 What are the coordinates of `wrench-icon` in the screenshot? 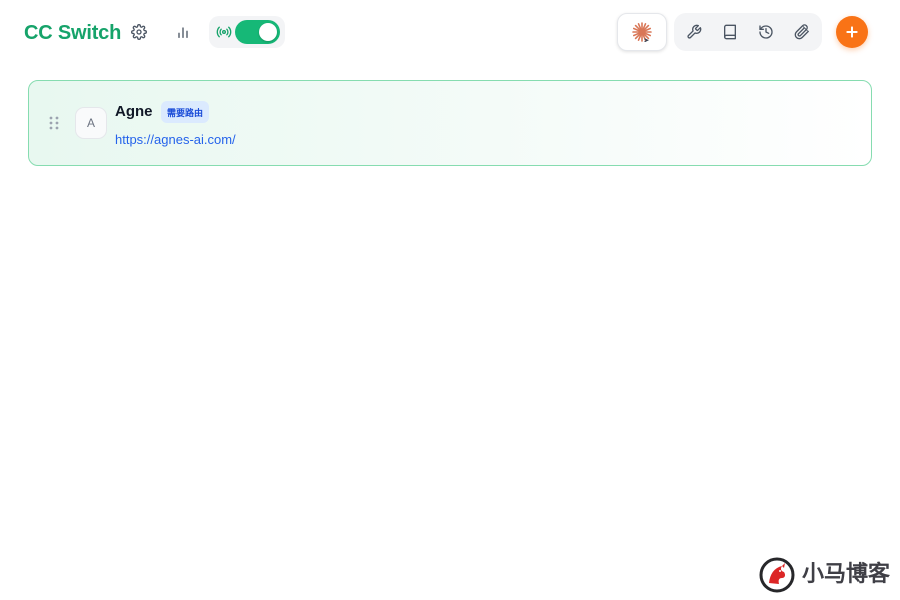 It's located at (694, 31).